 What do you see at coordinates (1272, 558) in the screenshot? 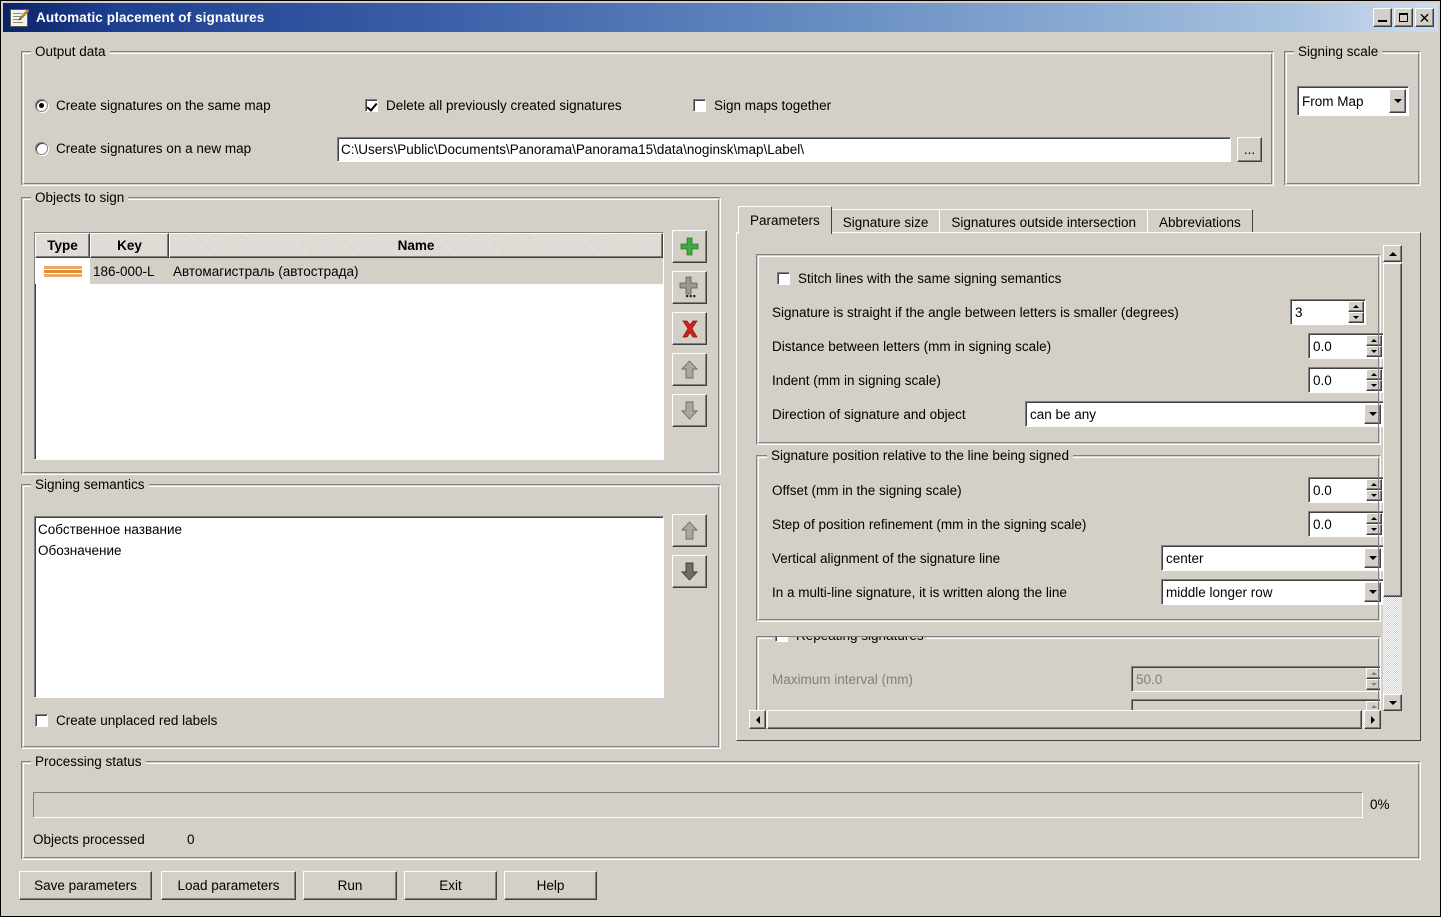
I see `combo-vertical-alignment: center` at bounding box center [1272, 558].